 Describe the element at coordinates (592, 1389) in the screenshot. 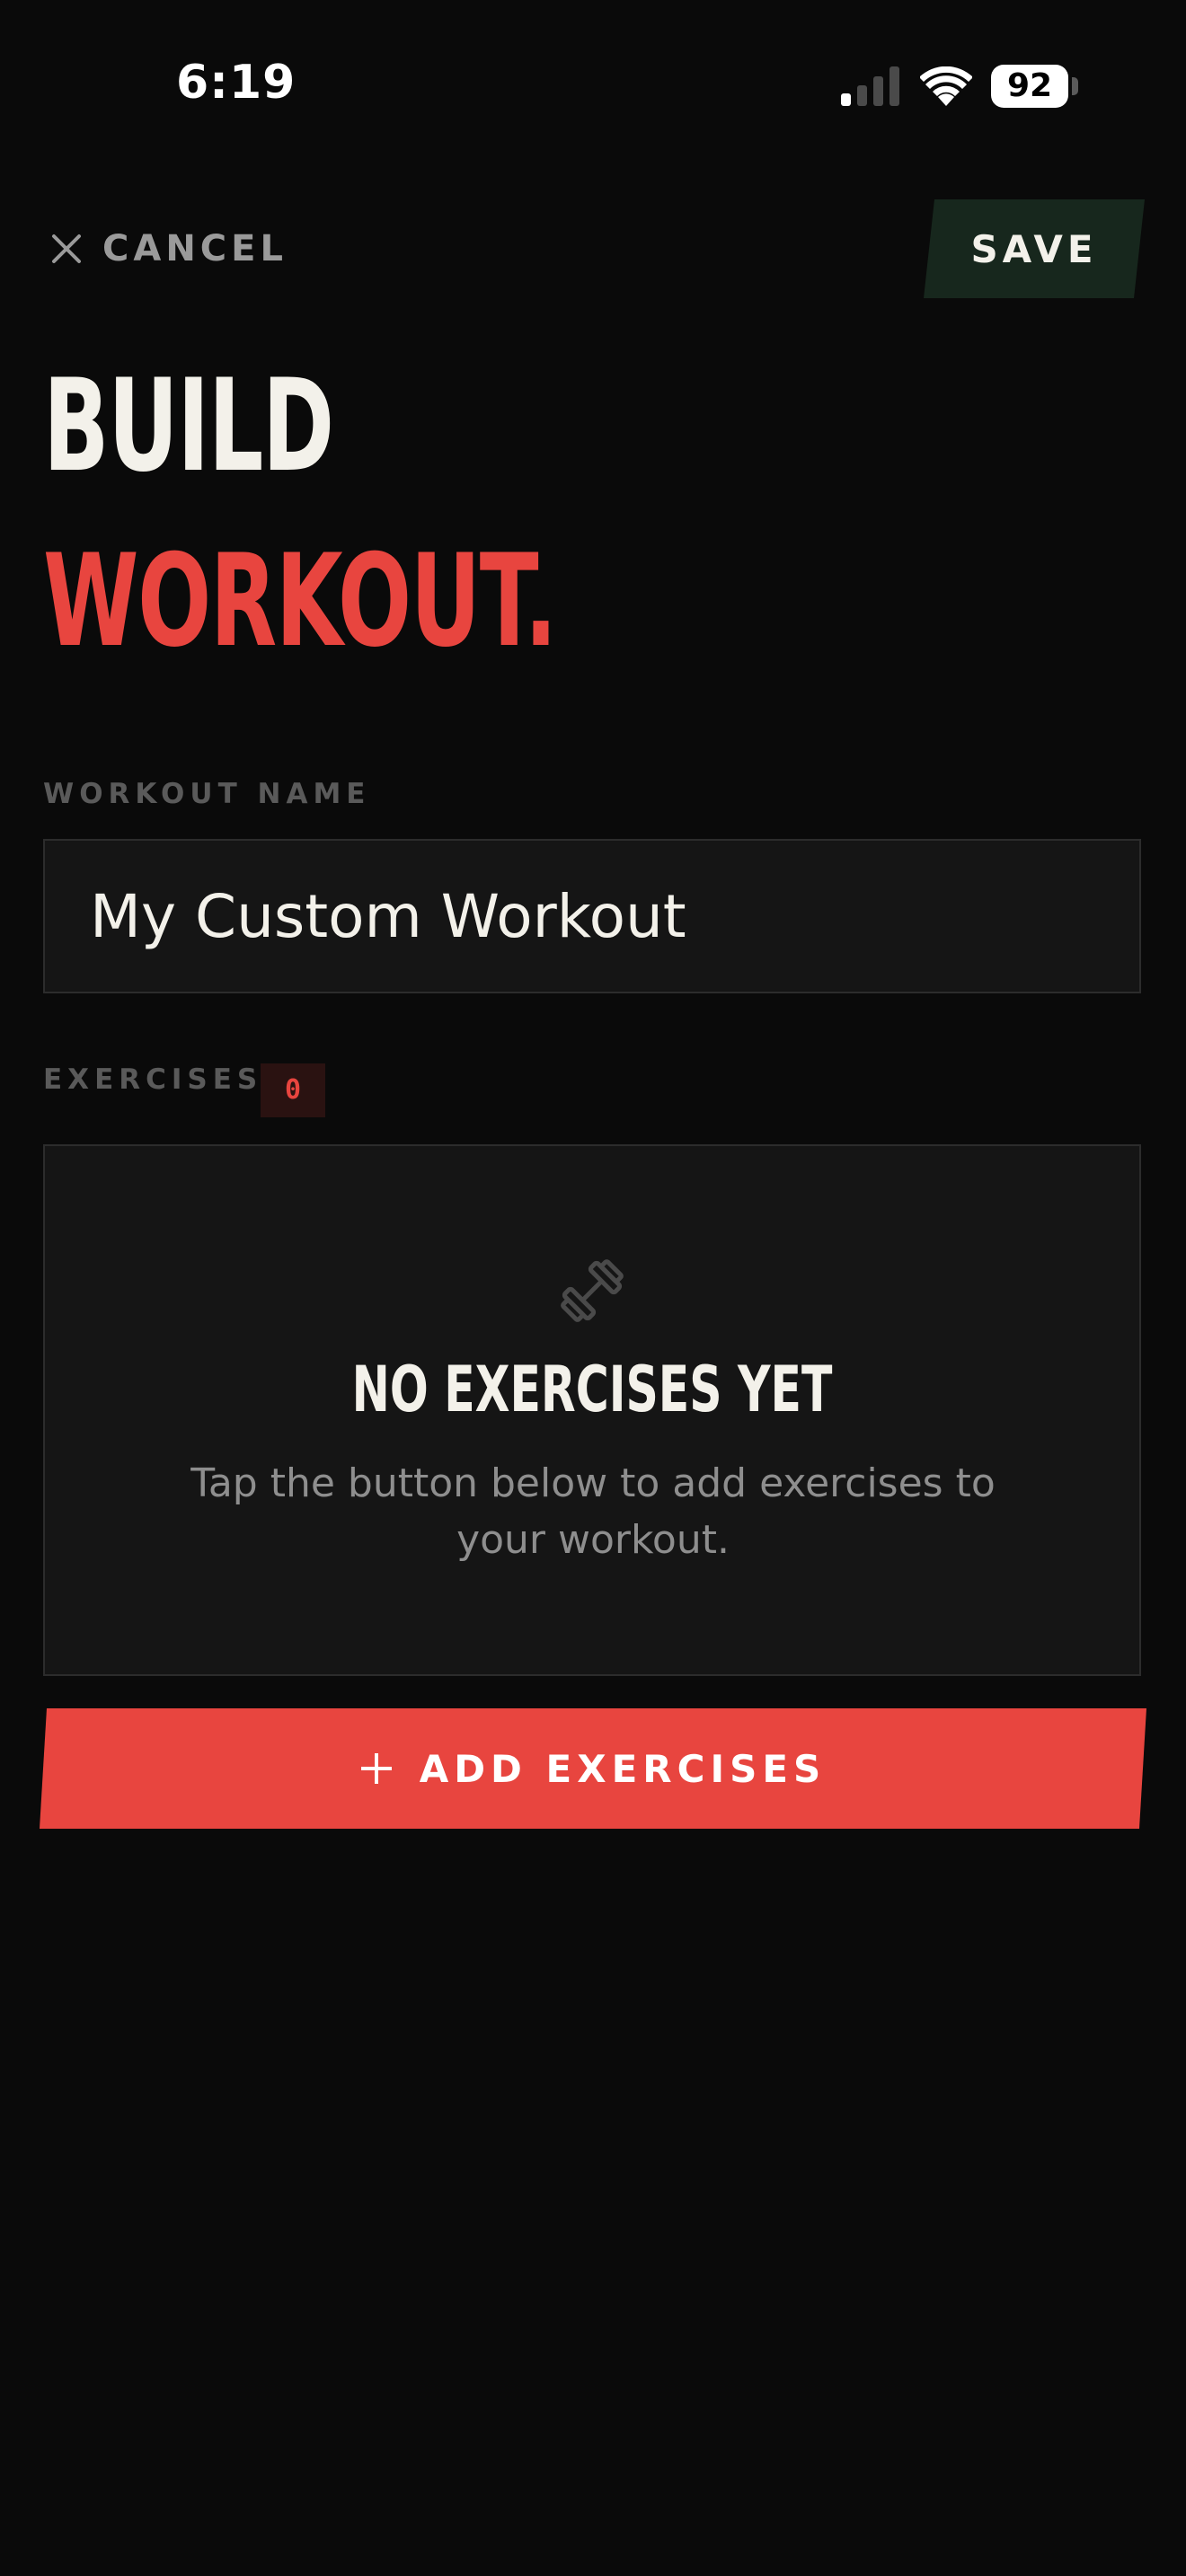

I see `empty-state-title: NO EXERCISES YET` at that location.